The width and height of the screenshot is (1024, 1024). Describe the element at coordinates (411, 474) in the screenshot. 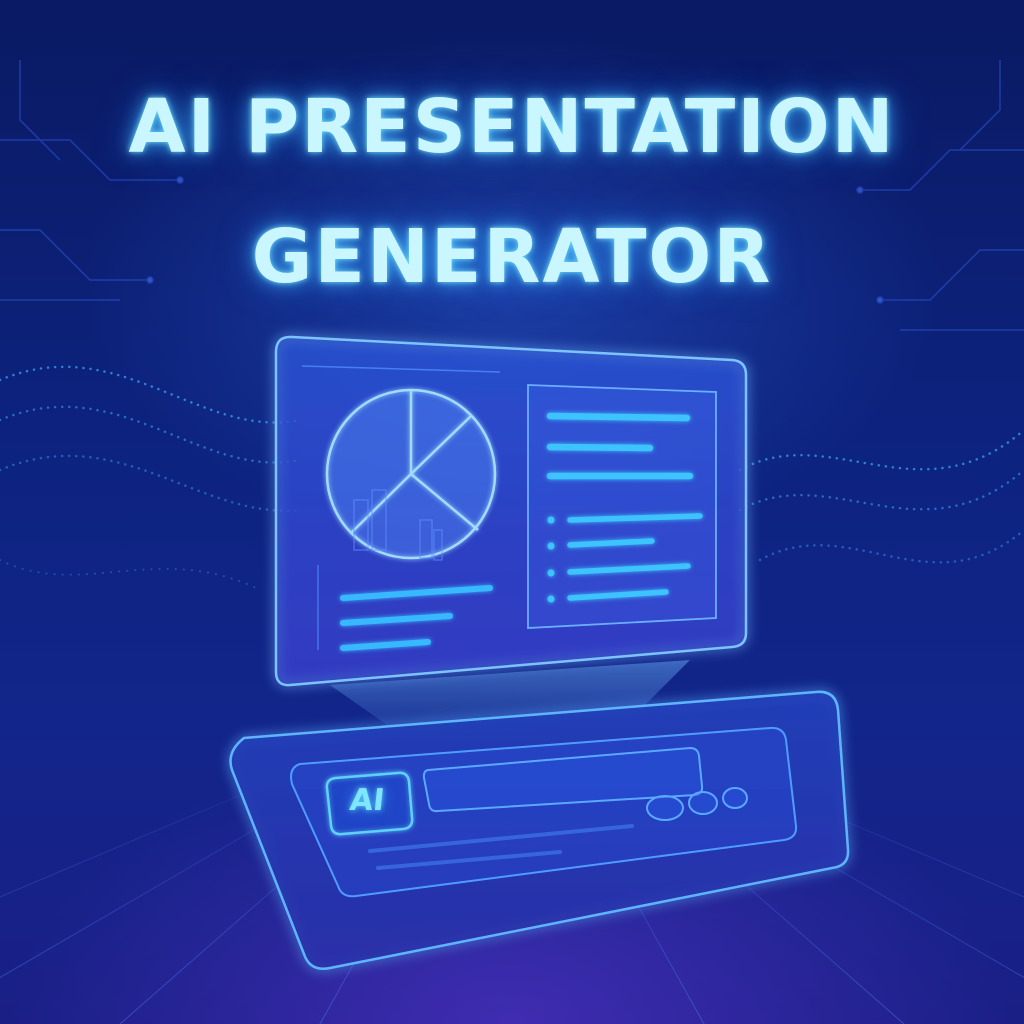

I see `pie-chart-icon` at that location.